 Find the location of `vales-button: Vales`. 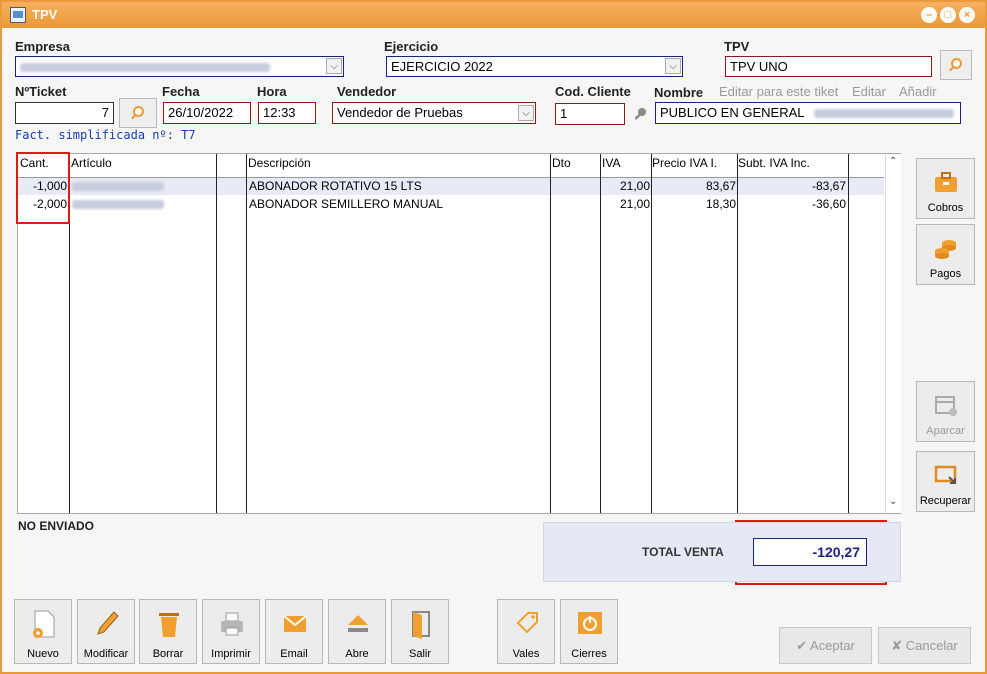

vales-button: Vales is located at coordinates (526, 631).